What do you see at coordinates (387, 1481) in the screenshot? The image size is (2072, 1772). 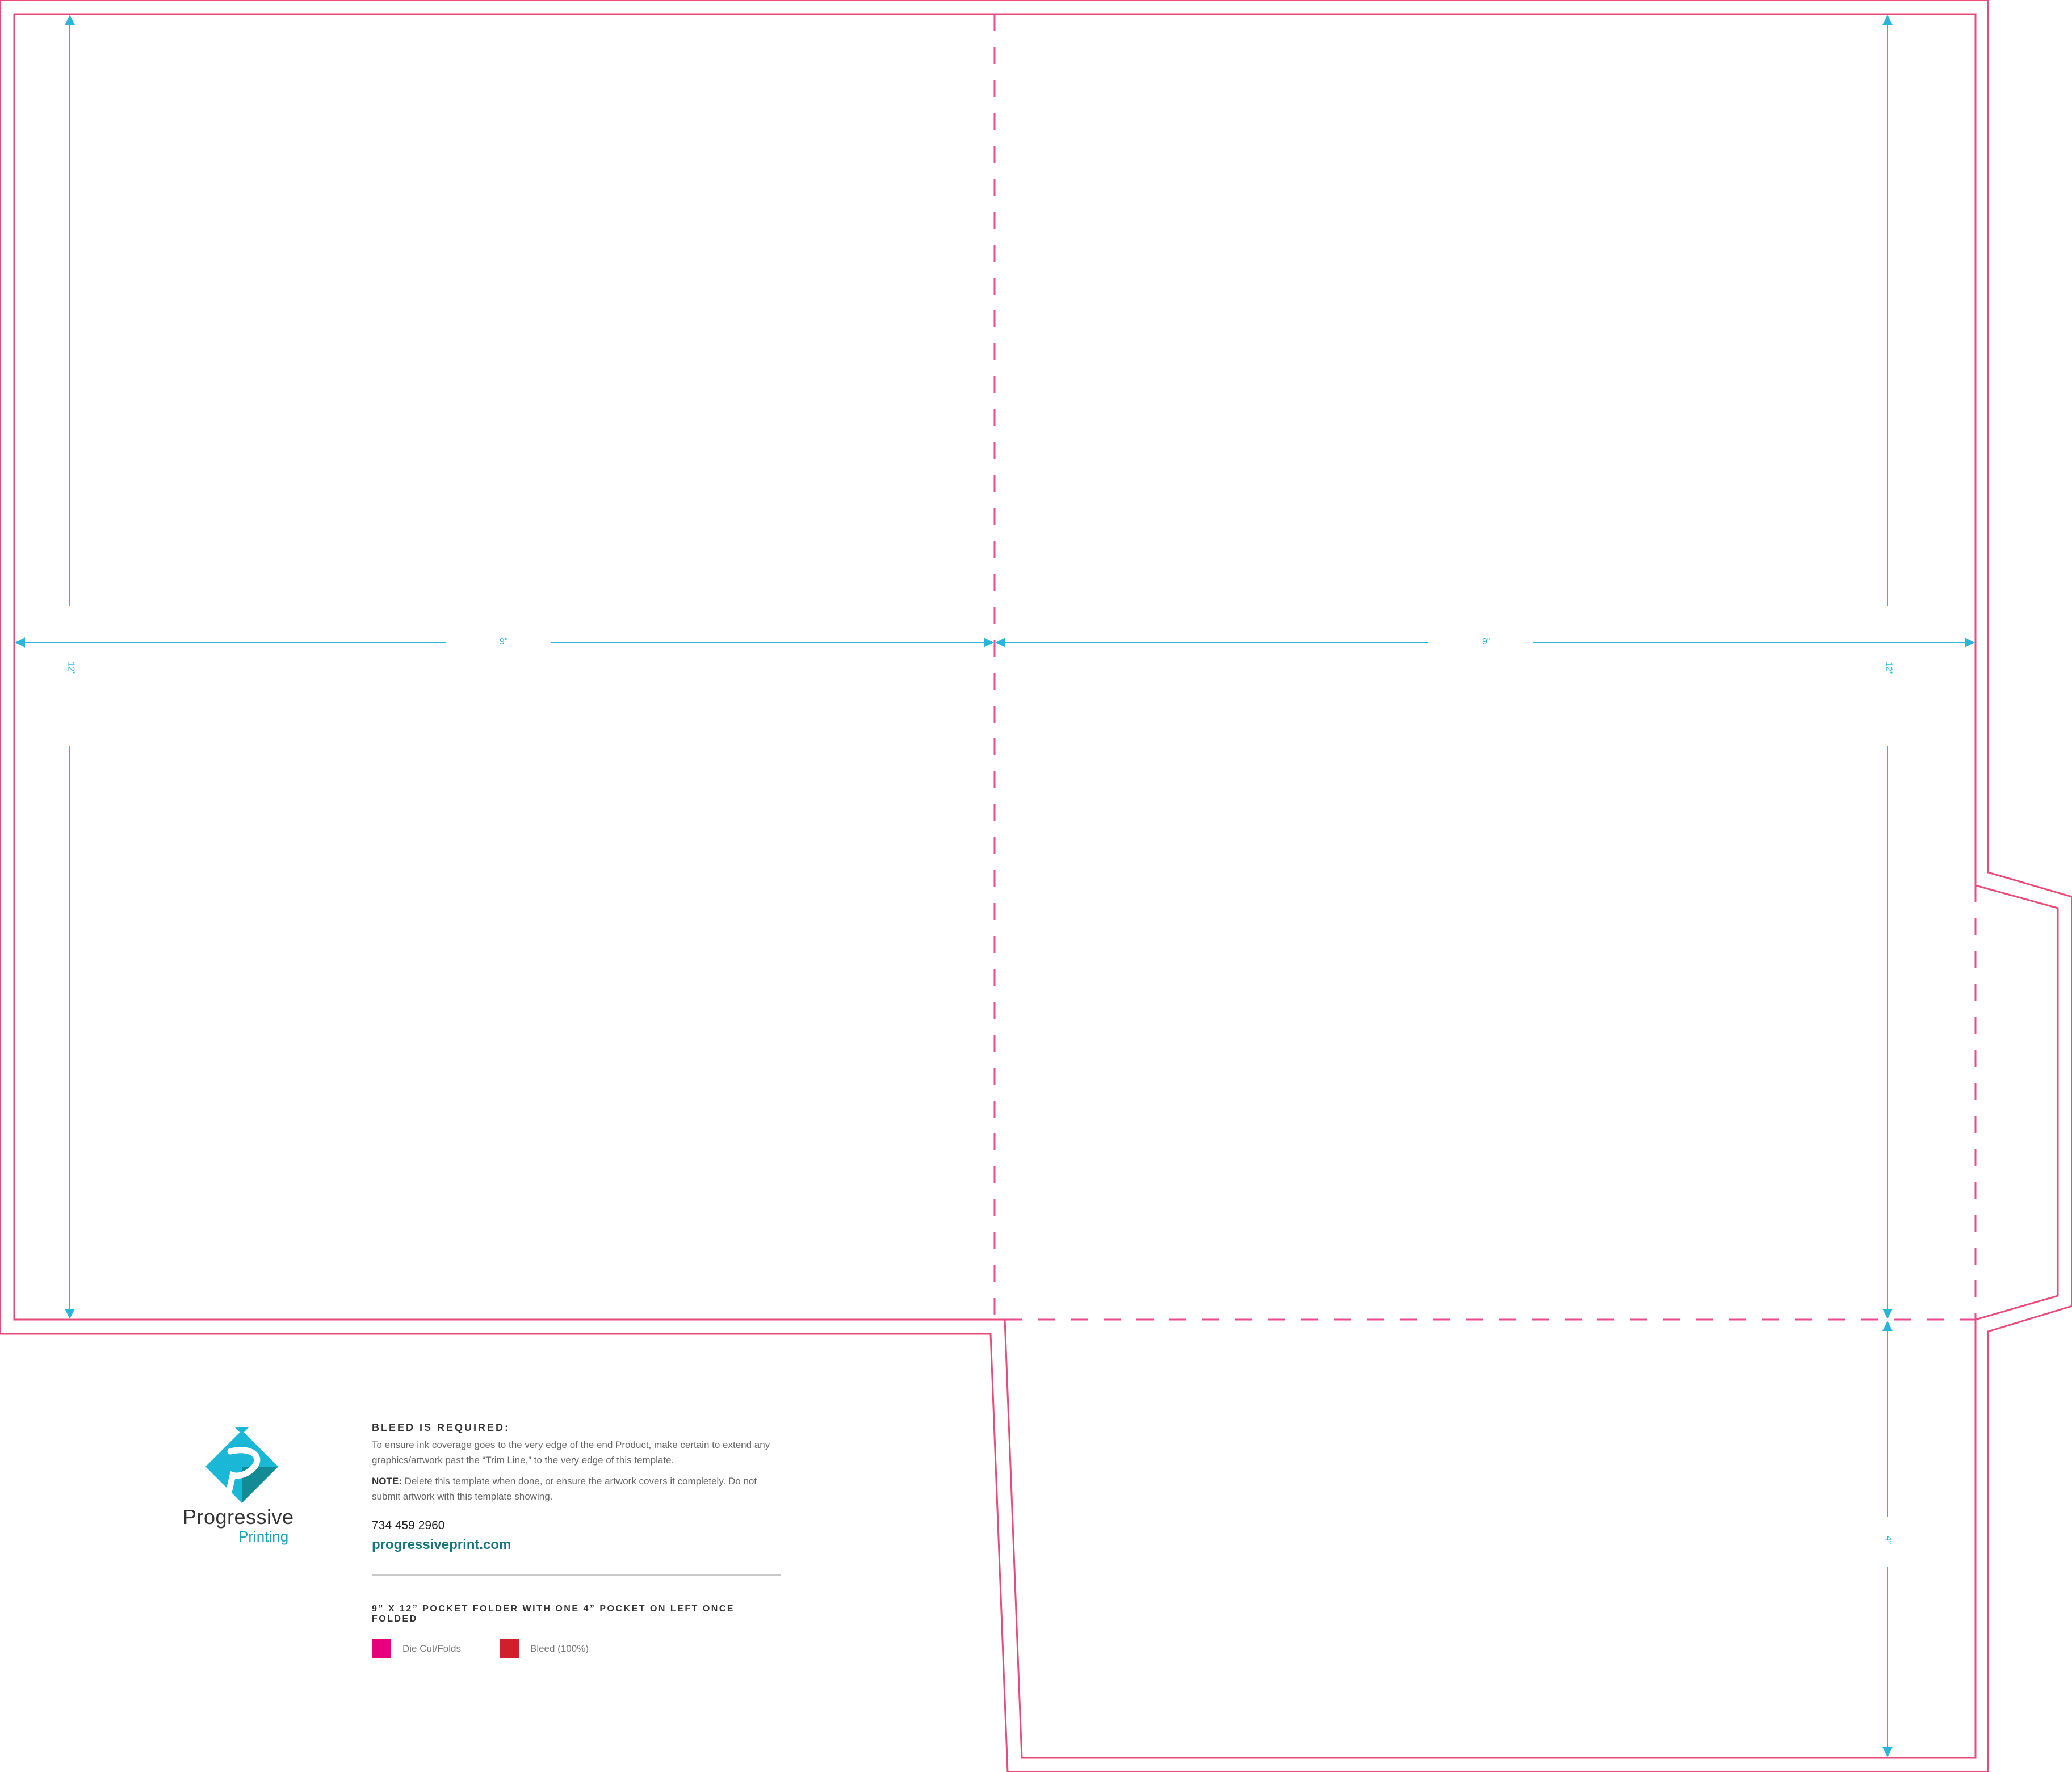 I see `note-label: NOTE:` at bounding box center [387, 1481].